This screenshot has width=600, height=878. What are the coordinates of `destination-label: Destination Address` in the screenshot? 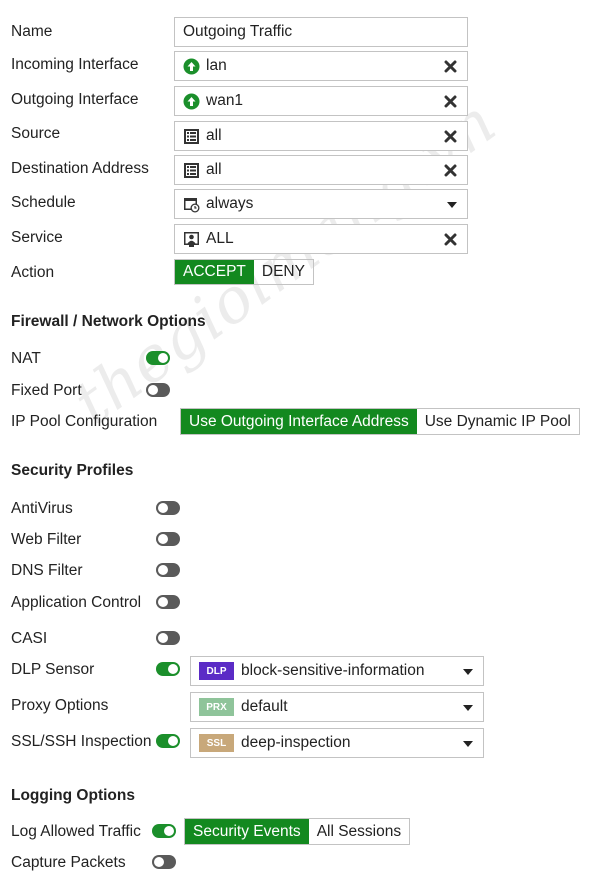 It's located at (80, 168).